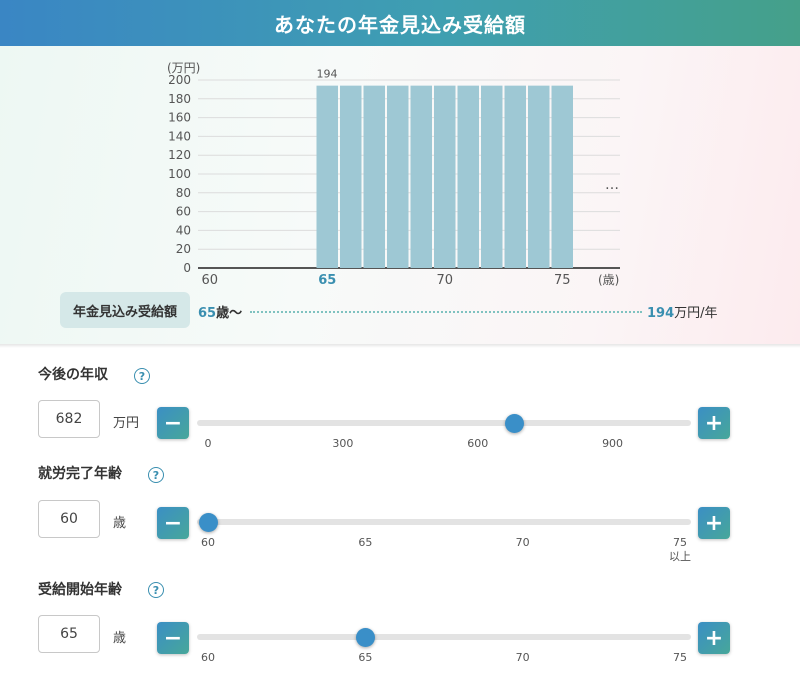 The height and width of the screenshot is (681, 800). Describe the element at coordinates (327, 279) in the screenshot. I see `x-tick-label: 65` at that location.